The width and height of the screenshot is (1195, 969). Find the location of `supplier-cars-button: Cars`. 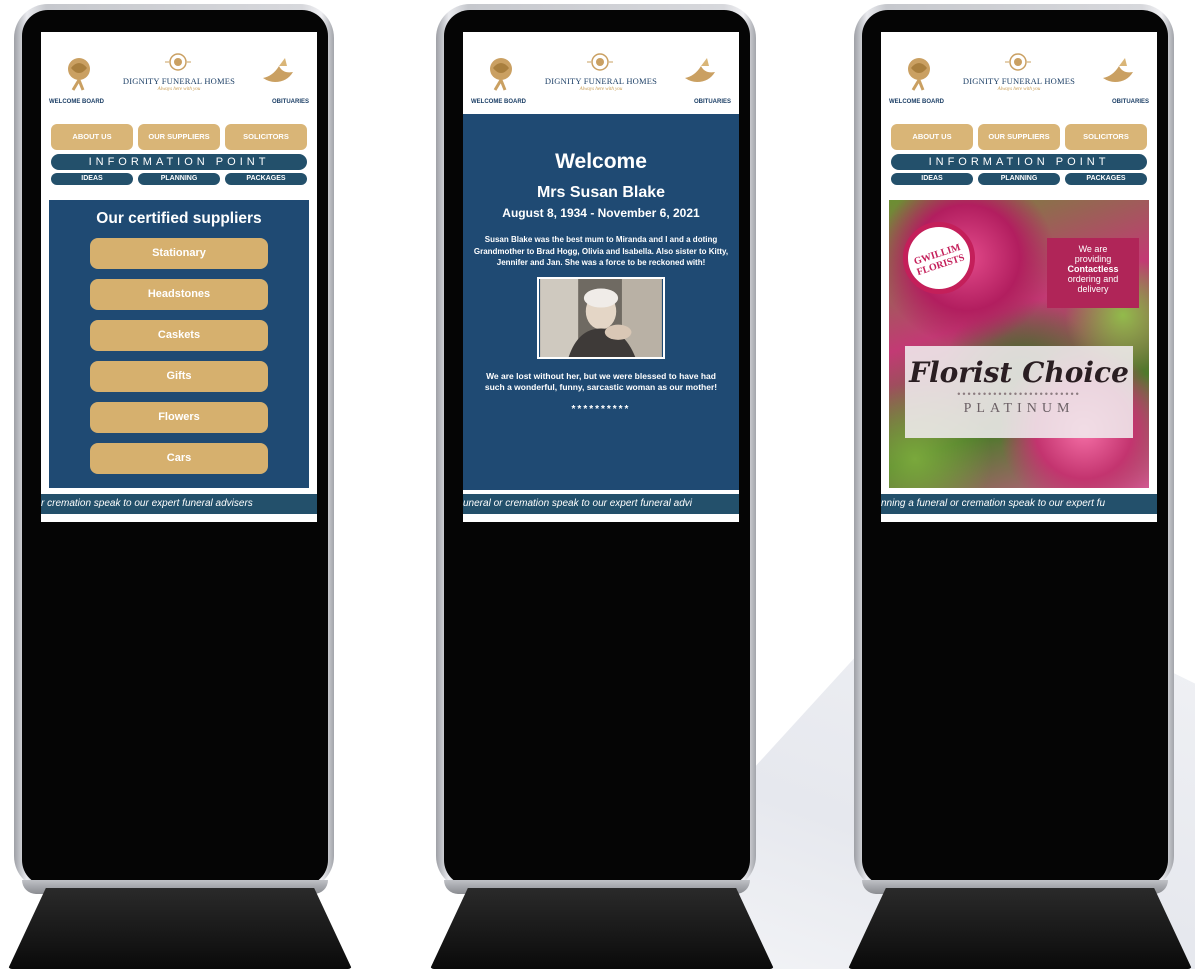

supplier-cars-button: Cars is located at coordinates (179, 458).